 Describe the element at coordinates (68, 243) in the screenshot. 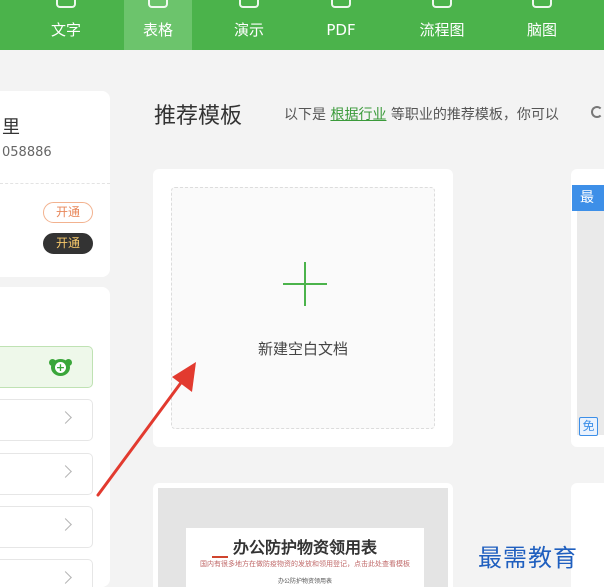

I see `open-super-membership-button: 开通` at that location.